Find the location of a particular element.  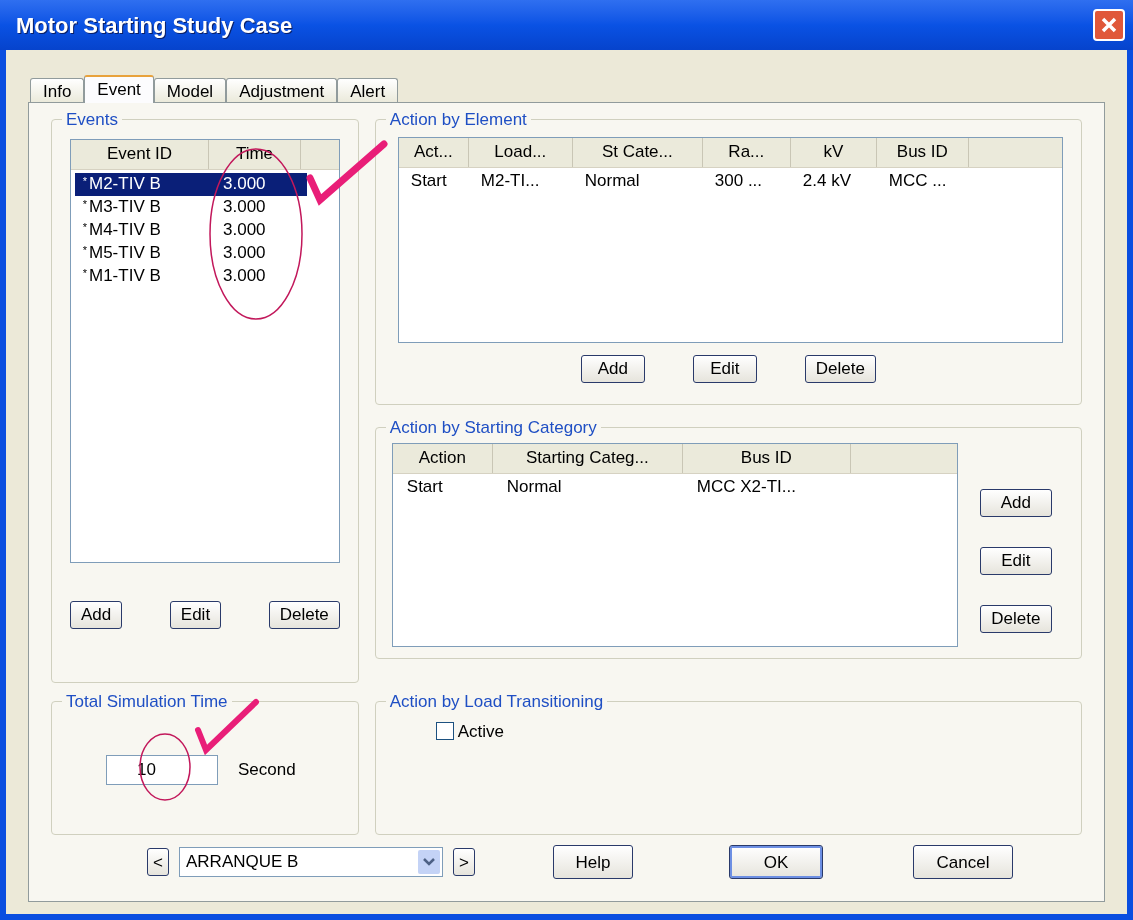

unit-label: Second is located at coordinates (267, 769).